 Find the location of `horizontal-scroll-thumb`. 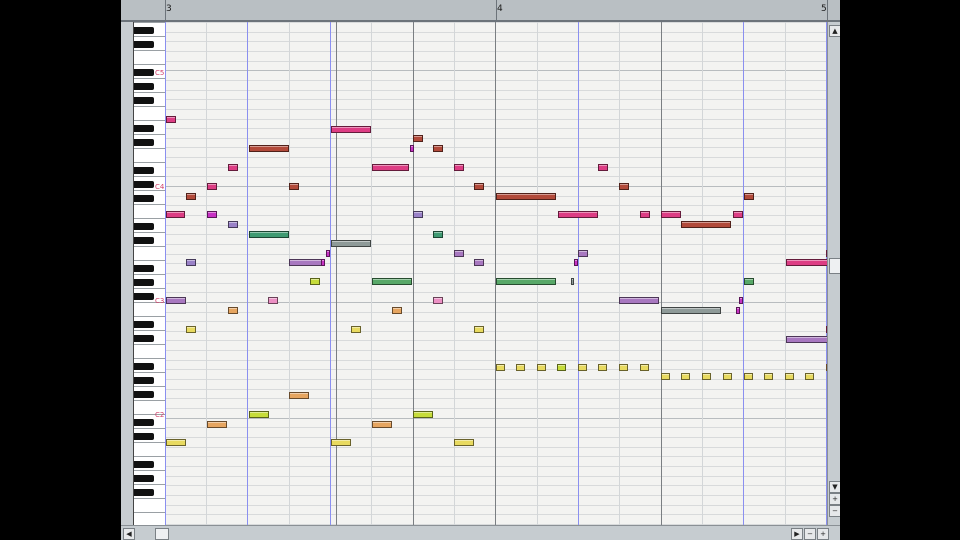

horizontal-scroll-thumb is located at coordinates (162, 534).